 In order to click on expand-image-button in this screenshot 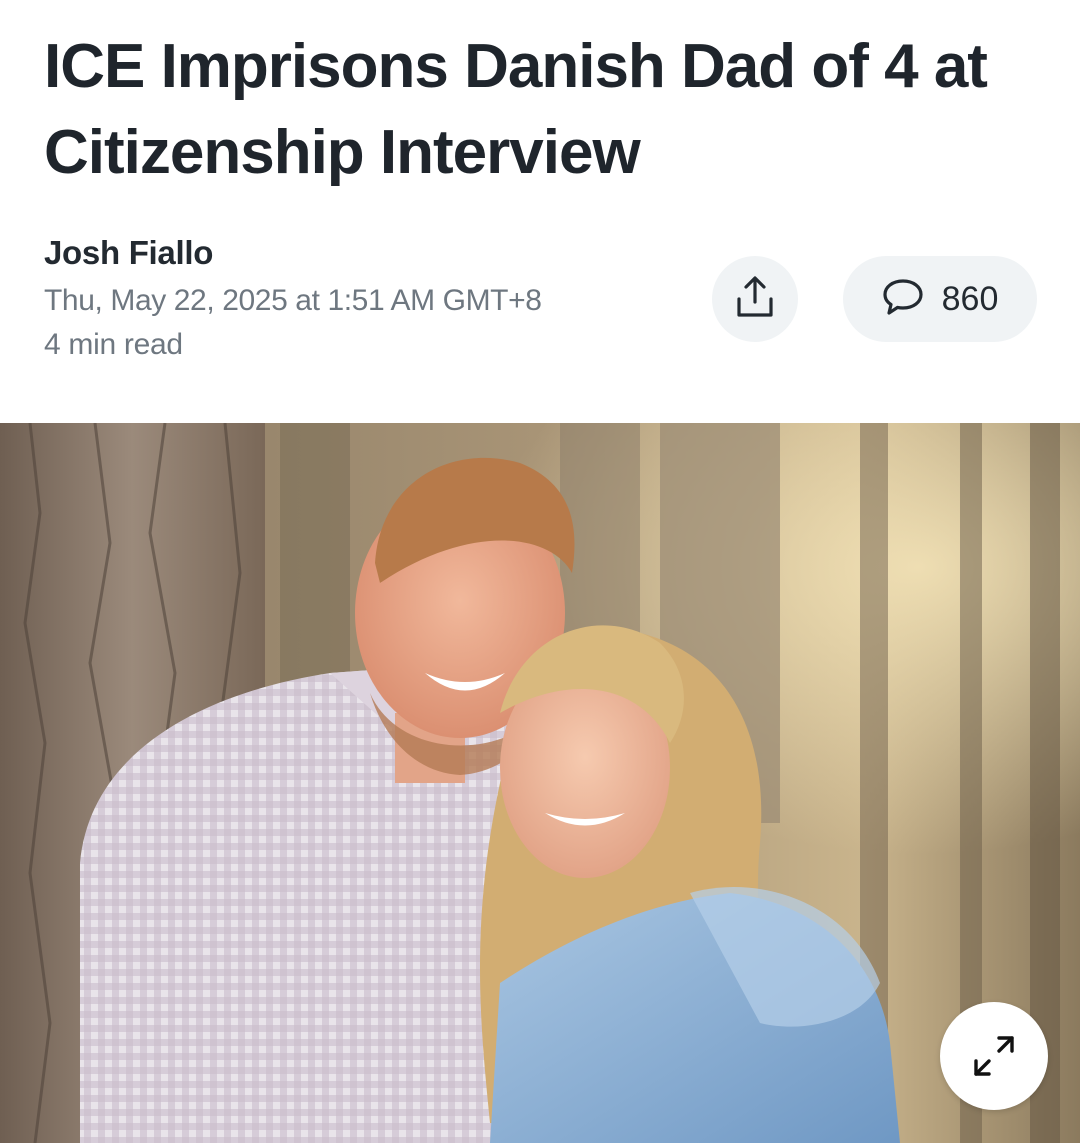, I will do `click(994, 1056)`.